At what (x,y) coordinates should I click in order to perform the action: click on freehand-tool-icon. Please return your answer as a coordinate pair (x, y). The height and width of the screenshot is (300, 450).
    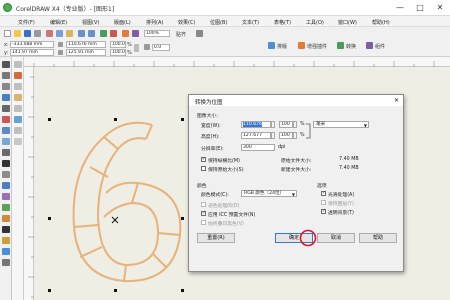
    Looking at the image, I should click on (6, 108).